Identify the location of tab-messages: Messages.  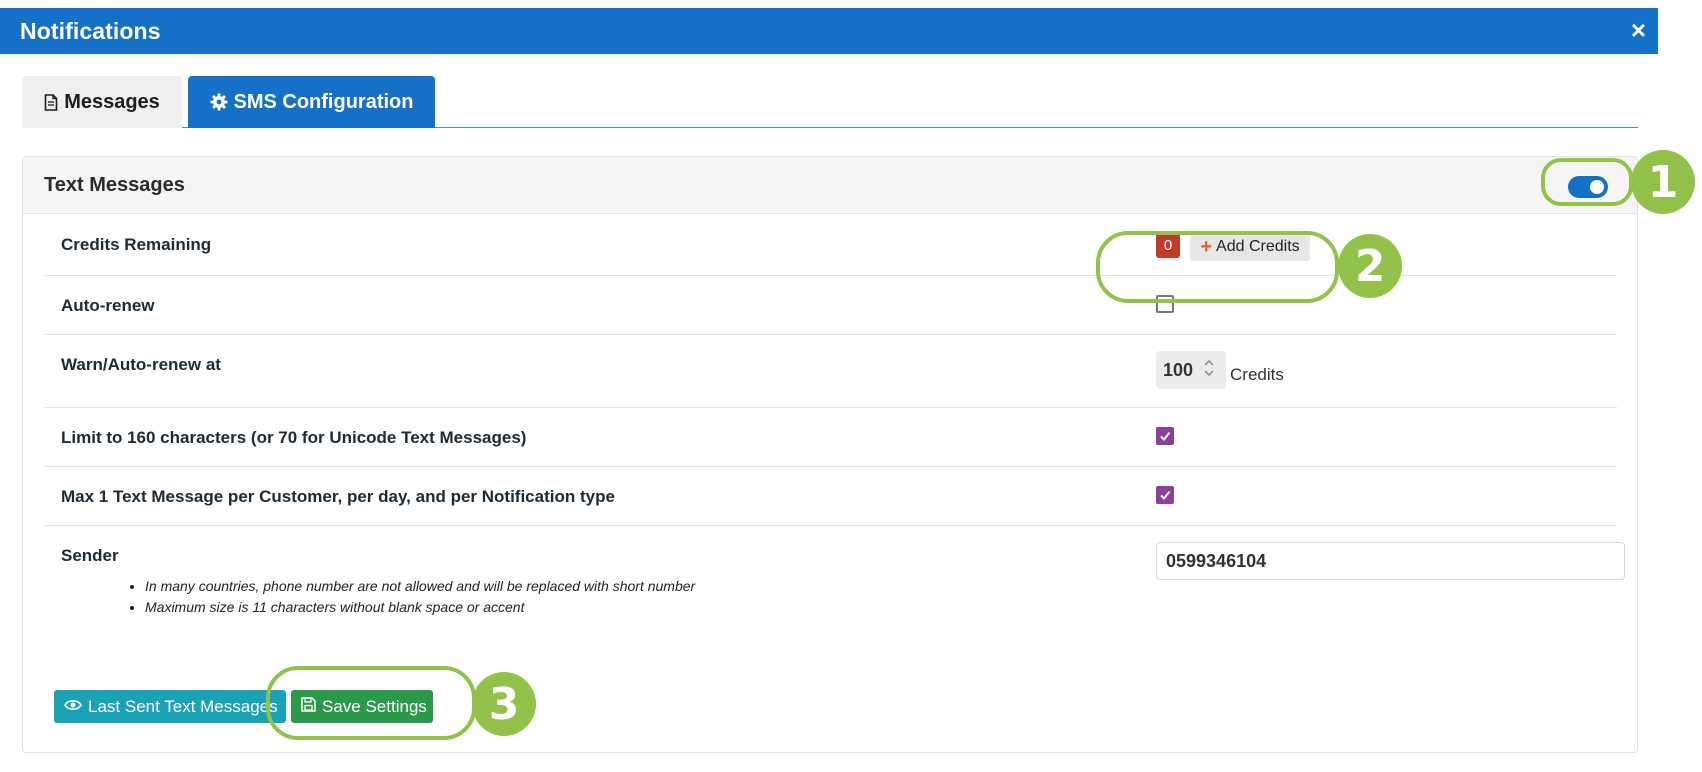
(102, 102).